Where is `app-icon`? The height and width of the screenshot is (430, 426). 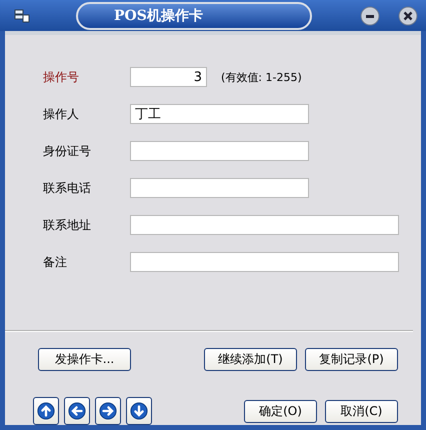 app-icon is located at coordinates (22, 15).